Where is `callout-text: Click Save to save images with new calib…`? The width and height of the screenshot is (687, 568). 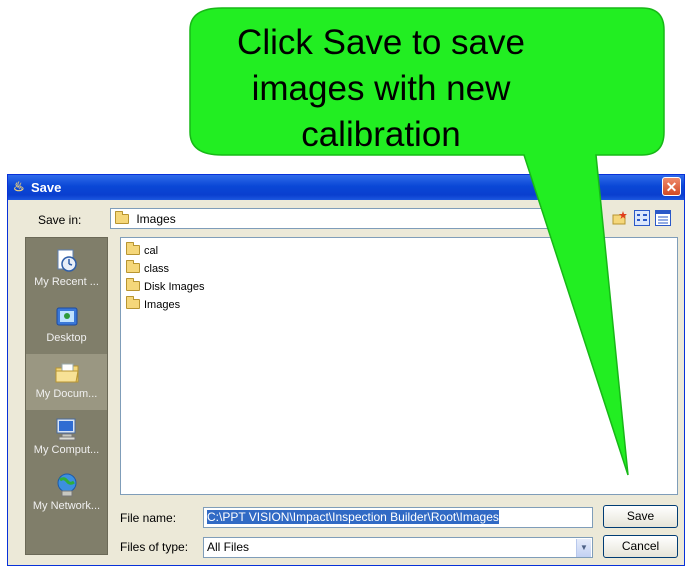
callout-text: Click Save to save images with new calib… is located at coordinates (381, 89).